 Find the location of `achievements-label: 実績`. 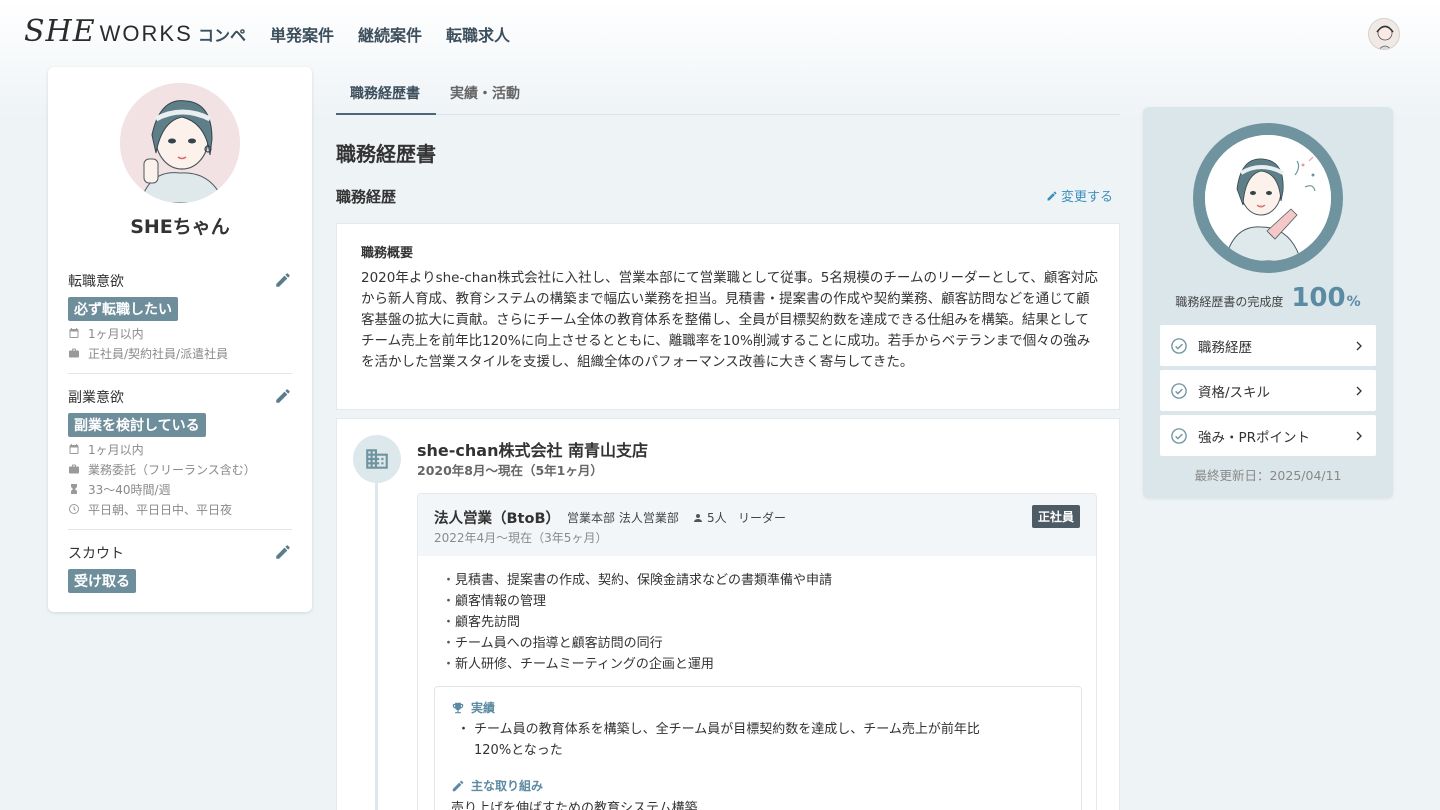

achievements-label: 実績 is located at coordinates (473, 707).